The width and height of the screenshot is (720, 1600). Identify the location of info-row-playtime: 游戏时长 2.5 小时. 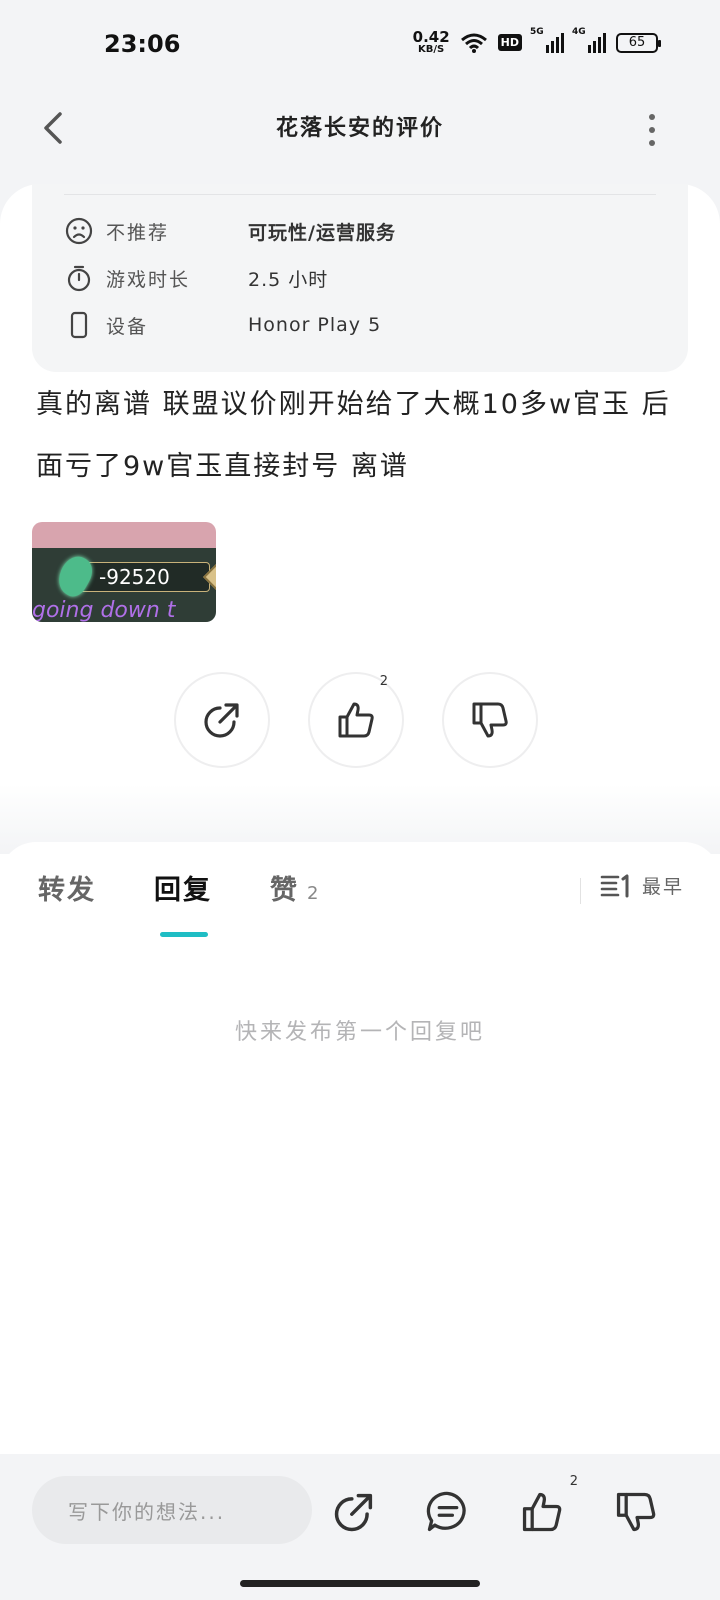
(196, 278).